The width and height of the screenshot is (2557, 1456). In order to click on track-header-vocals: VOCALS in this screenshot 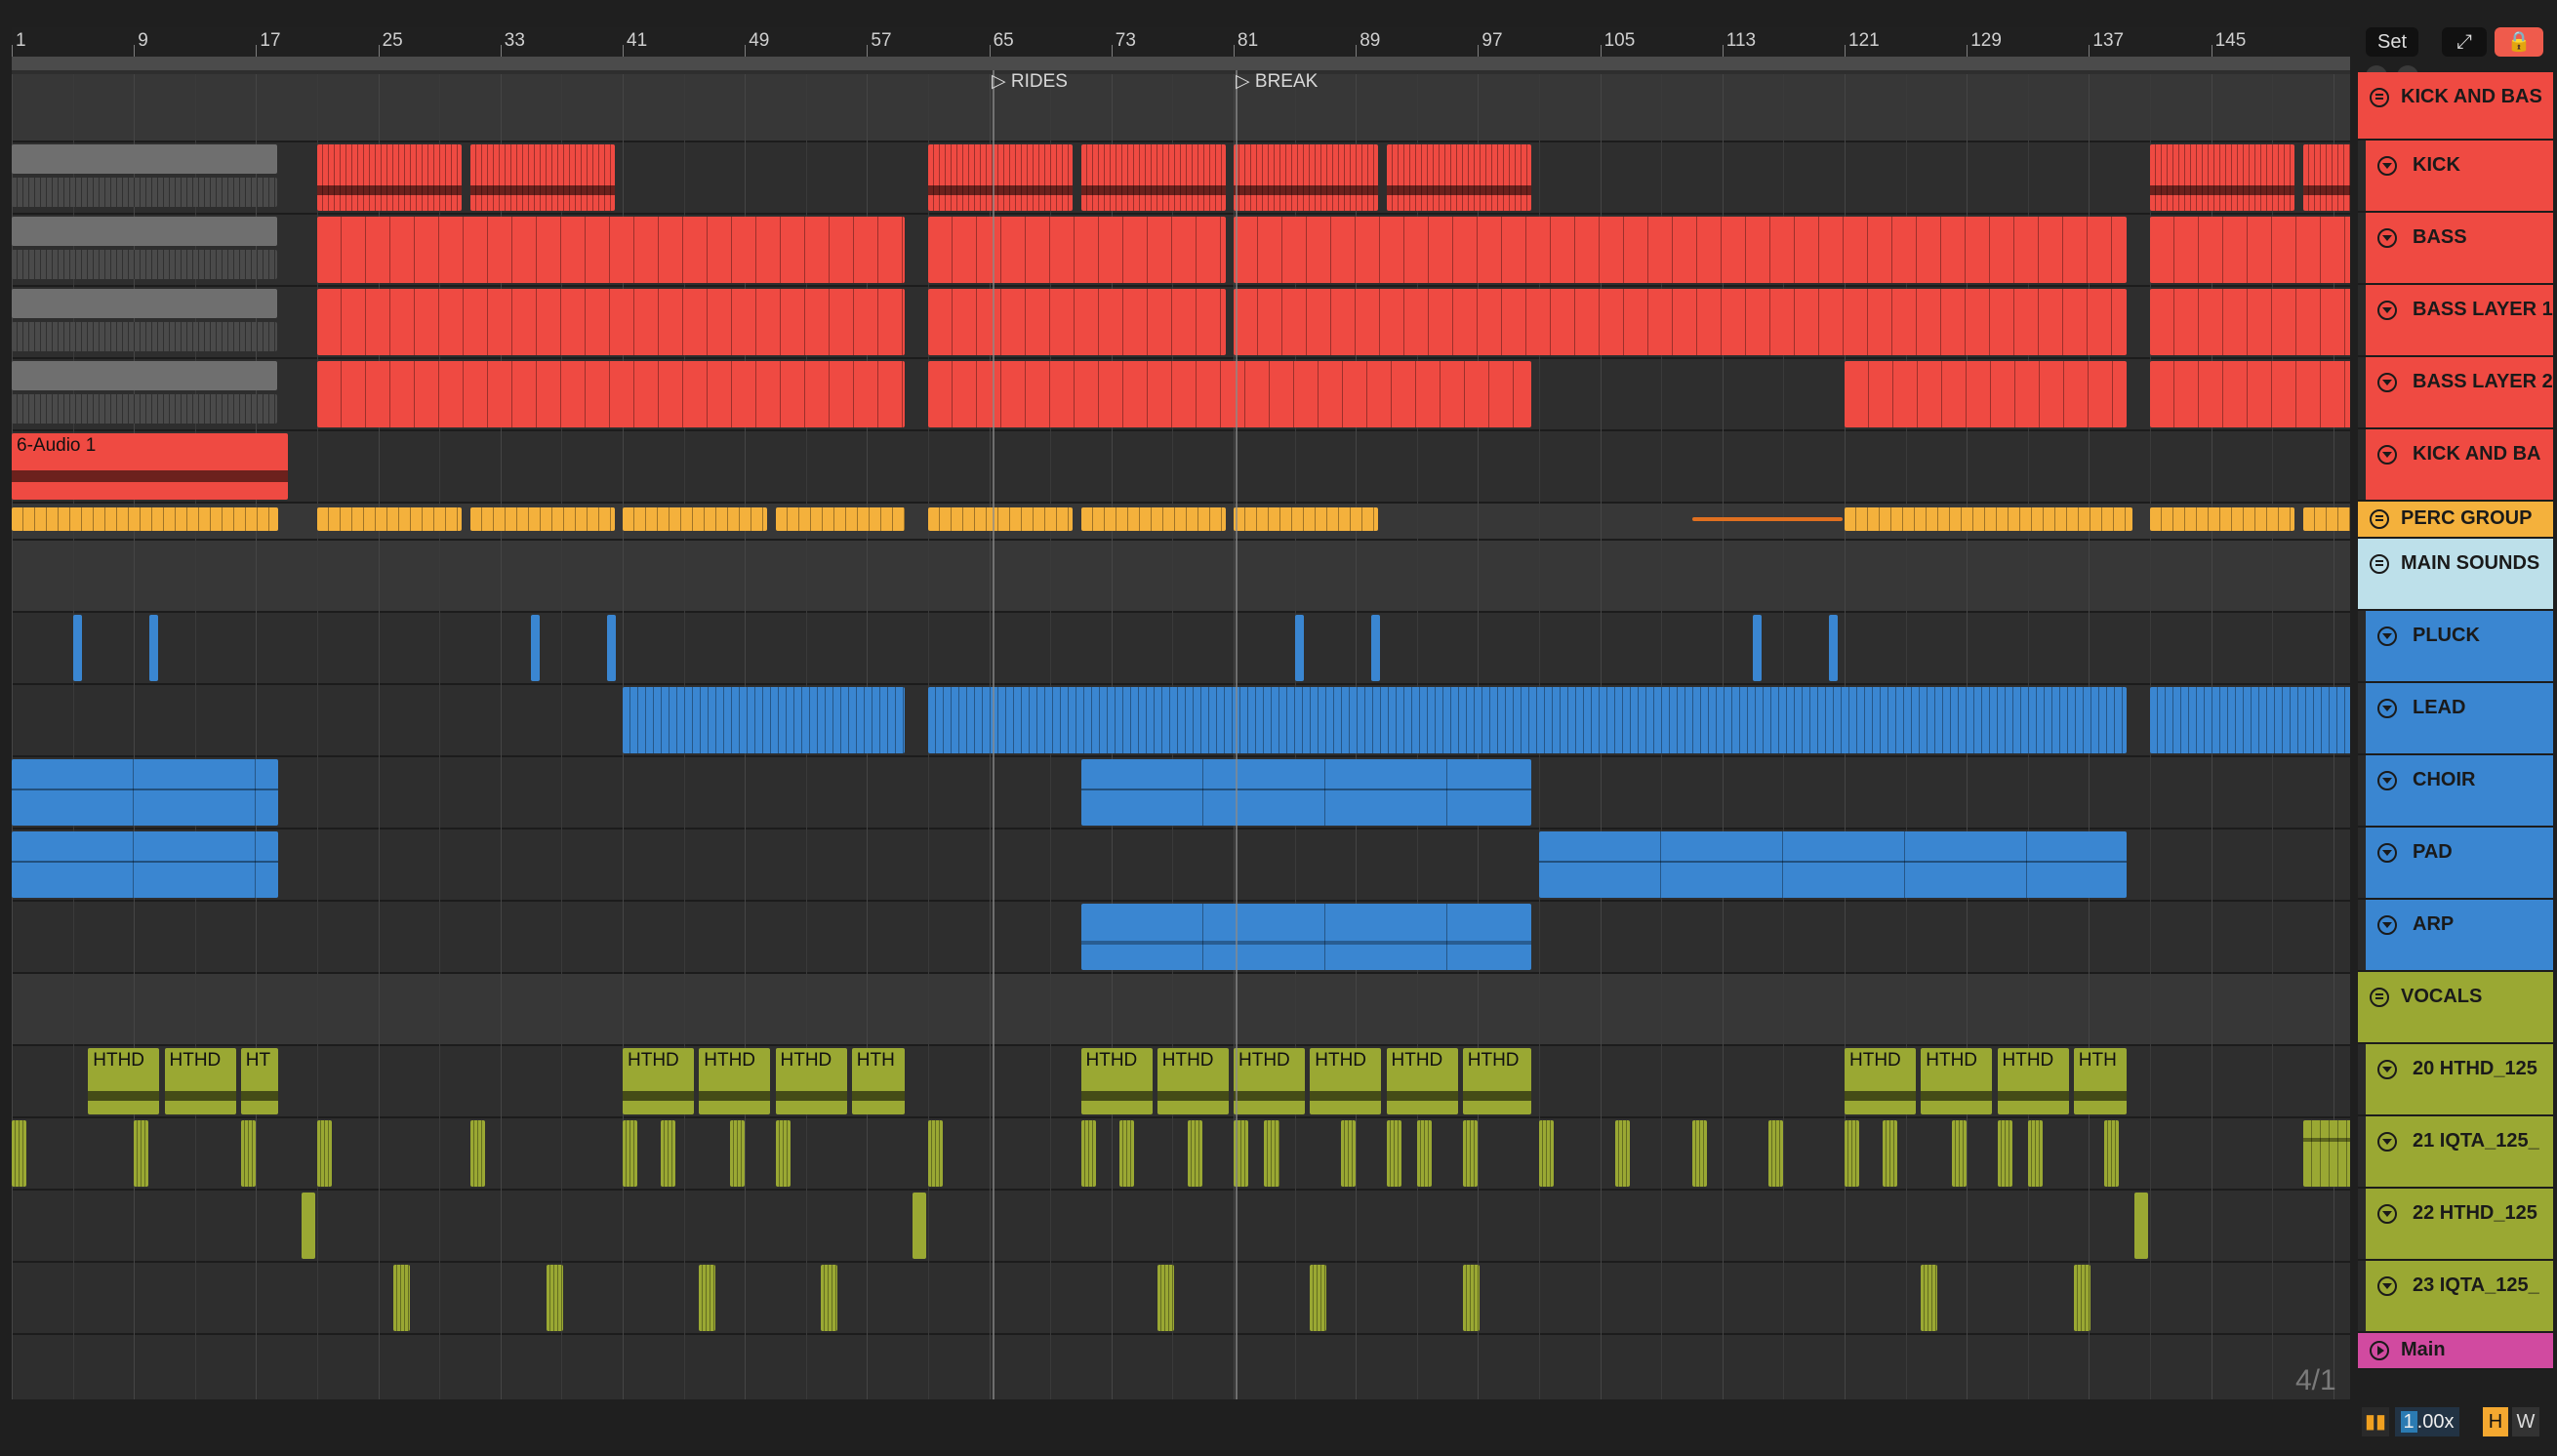, I will do `click(2455, 1008)`.